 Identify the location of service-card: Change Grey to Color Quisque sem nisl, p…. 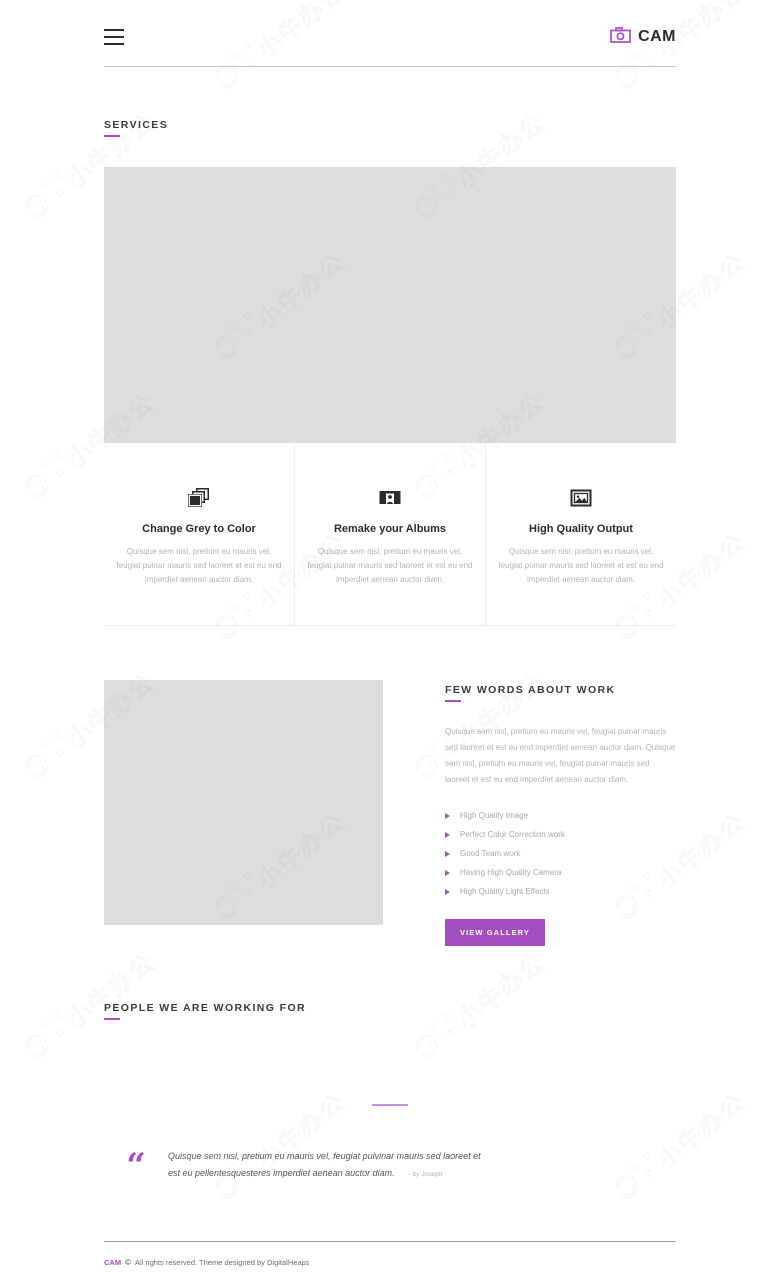
(199, 534).